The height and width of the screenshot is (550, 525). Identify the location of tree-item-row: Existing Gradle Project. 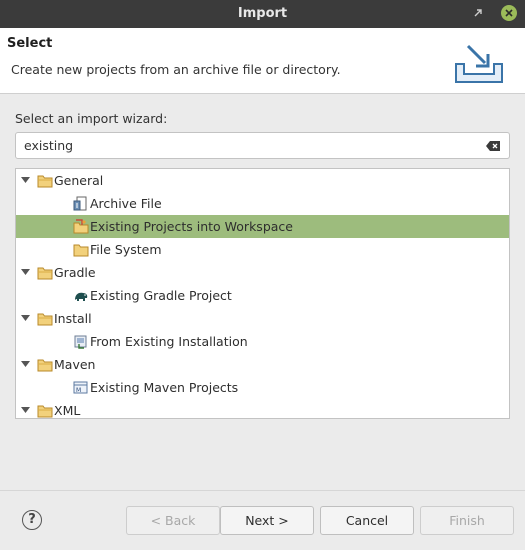
(262, 295).